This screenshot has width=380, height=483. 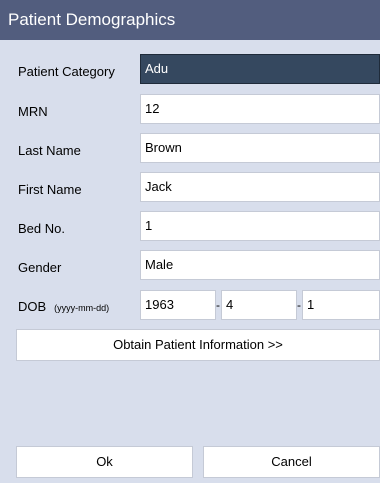 What do you see at coordinates (104, 462) in the screenshot?
I see `ok-button: Ok` at bounding box center [104, 462].